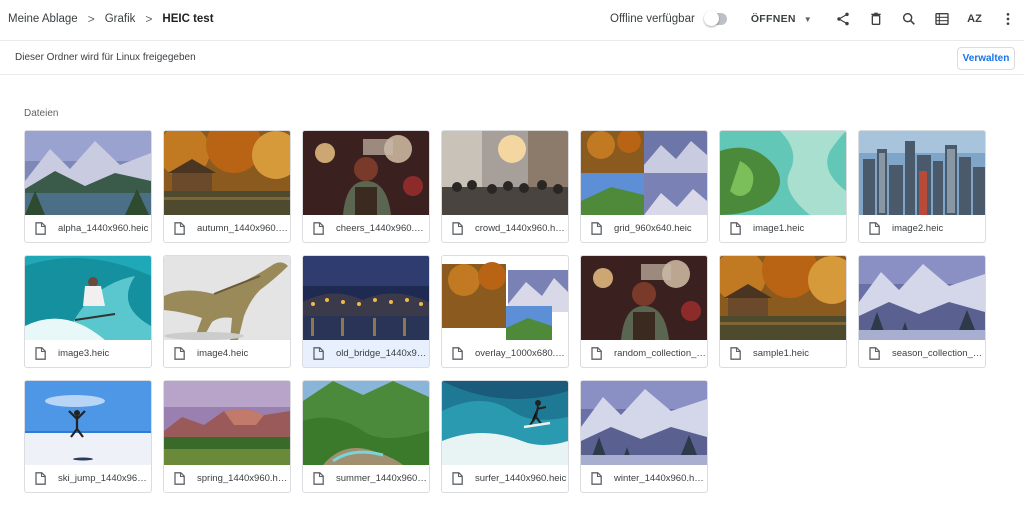 Image resolution: width=1024 pixels, height=516 pixels. Describe the element at coordinates (986, 58) in the screenshot. I see `manage-button: Verwalten` at that location.